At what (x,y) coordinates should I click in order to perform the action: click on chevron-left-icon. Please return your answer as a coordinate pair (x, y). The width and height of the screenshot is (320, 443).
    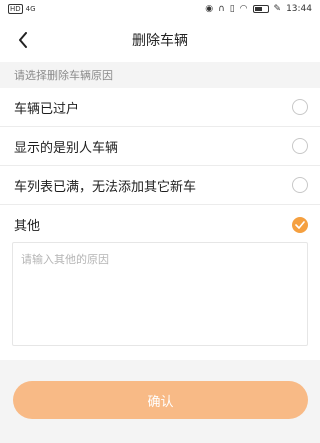
    Looking at the image, I should click on (23, 40).